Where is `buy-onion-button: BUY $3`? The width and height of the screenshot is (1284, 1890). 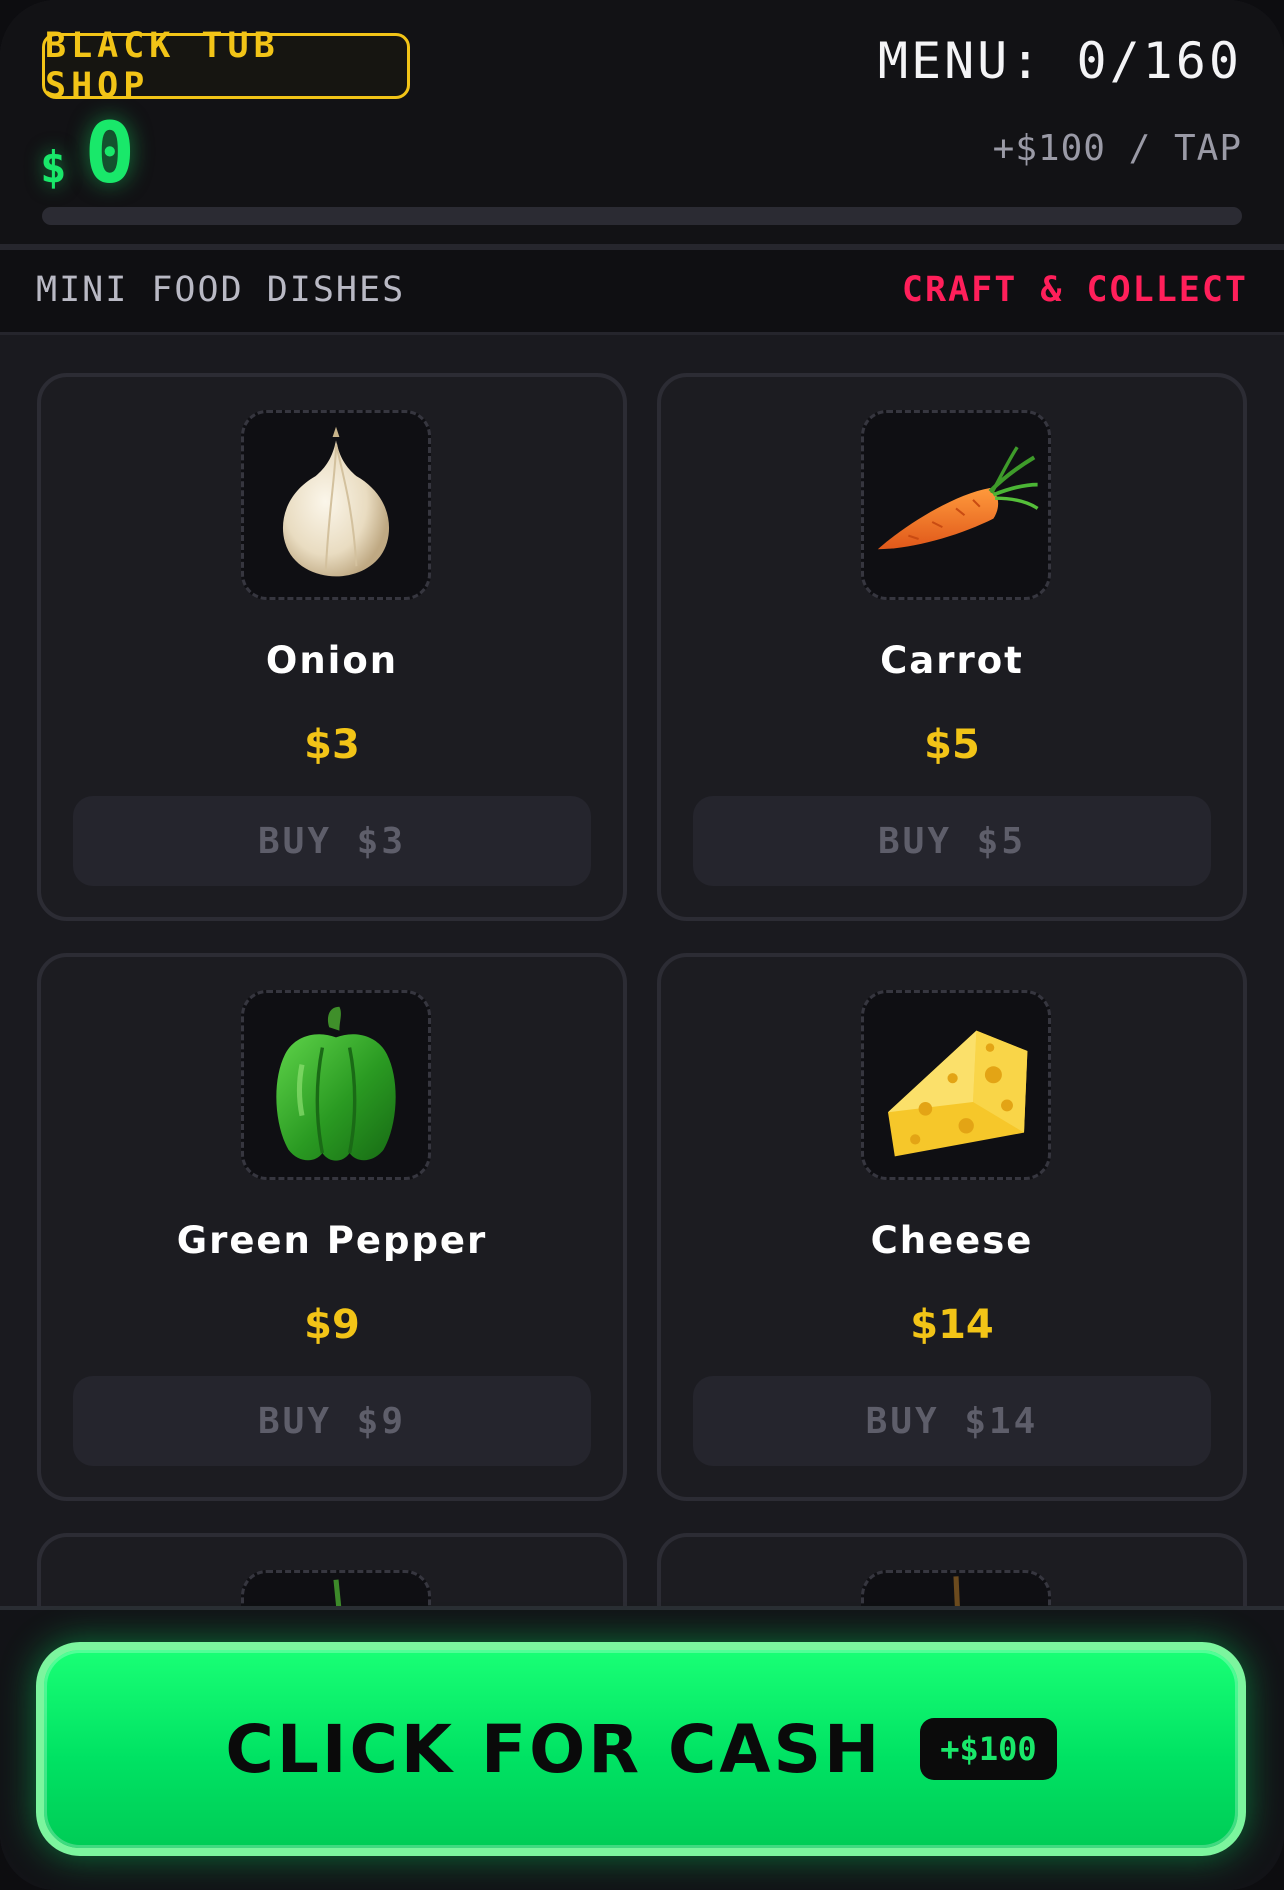
buy-onion-button: BUY $3 is located at coordinates (332, 841).